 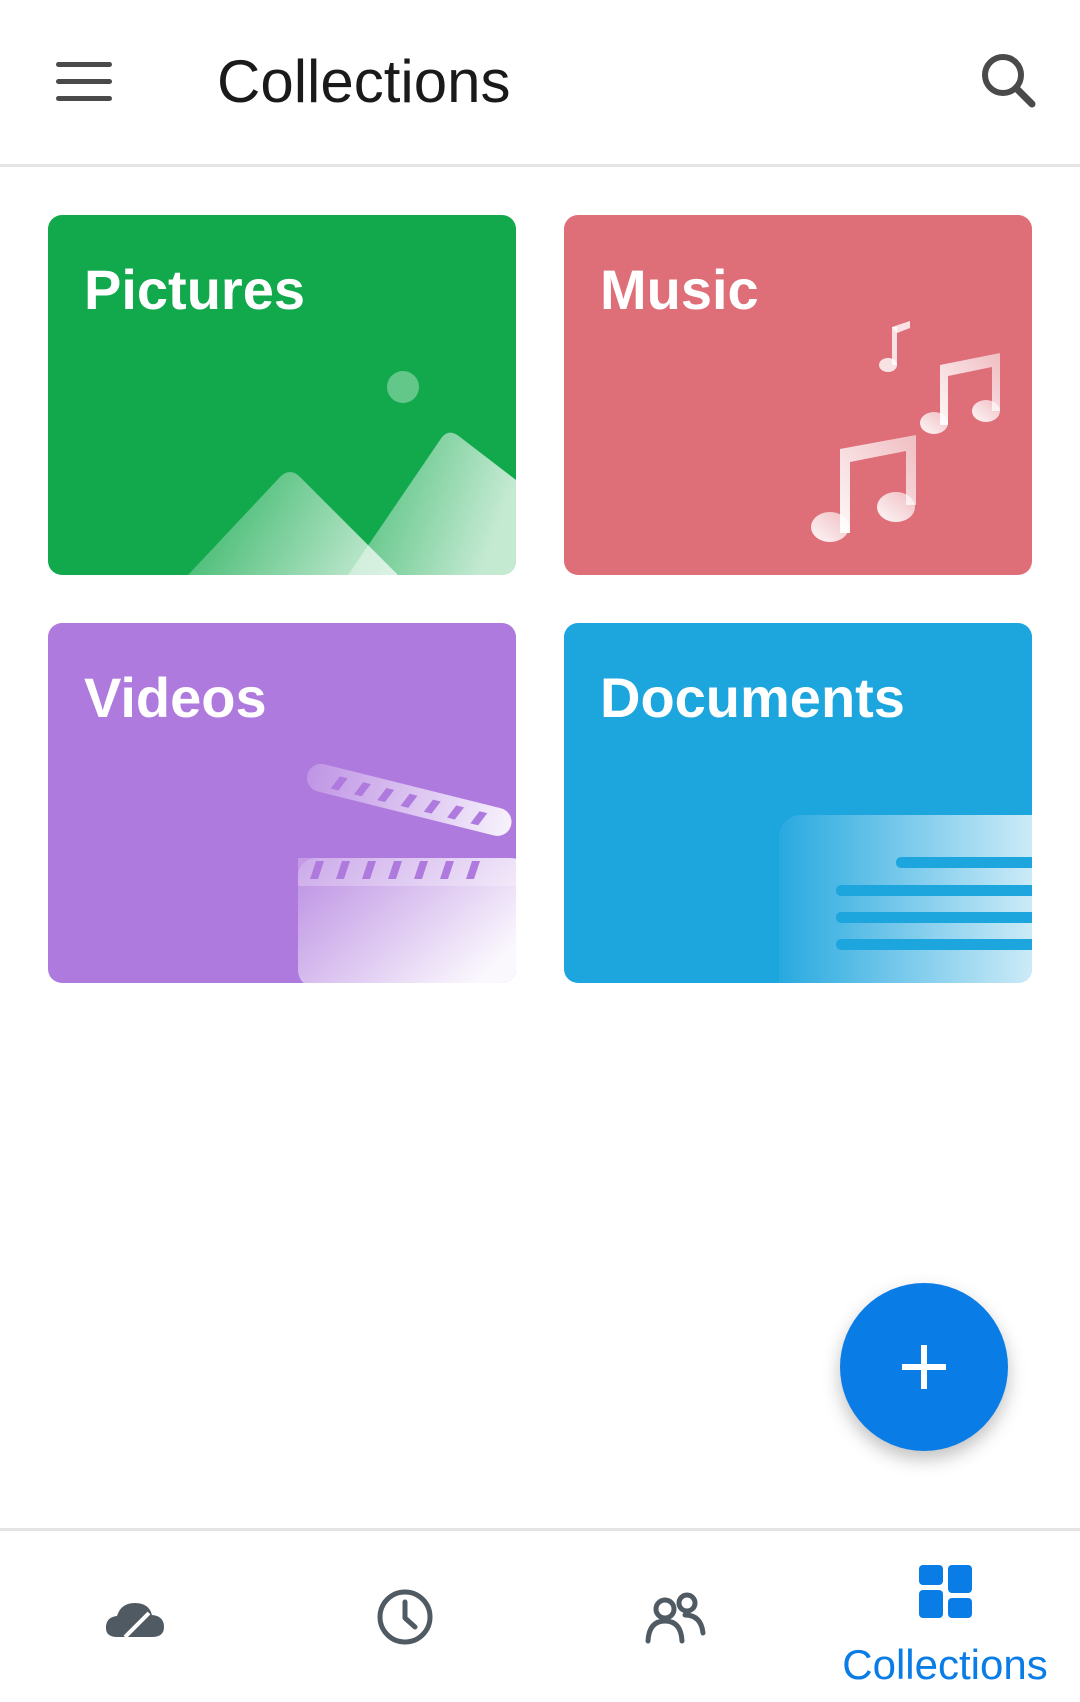 What do you see at coordinates (798, 395) in the screenshot?
I see `collection-card-music: Music` at bounding box center [798, 395].